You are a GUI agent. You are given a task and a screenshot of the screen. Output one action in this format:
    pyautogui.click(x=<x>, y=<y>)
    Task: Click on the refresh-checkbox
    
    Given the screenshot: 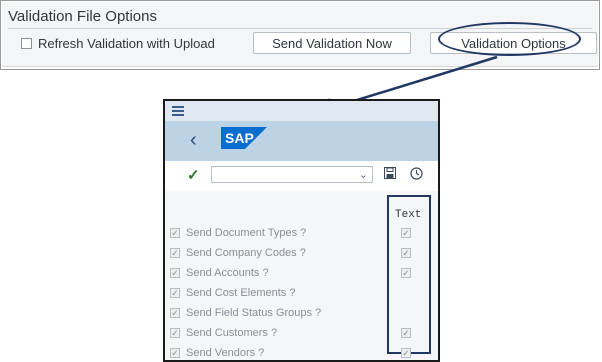 What is the action you would take?
    pyautogui.click(x=26, y=43)
    